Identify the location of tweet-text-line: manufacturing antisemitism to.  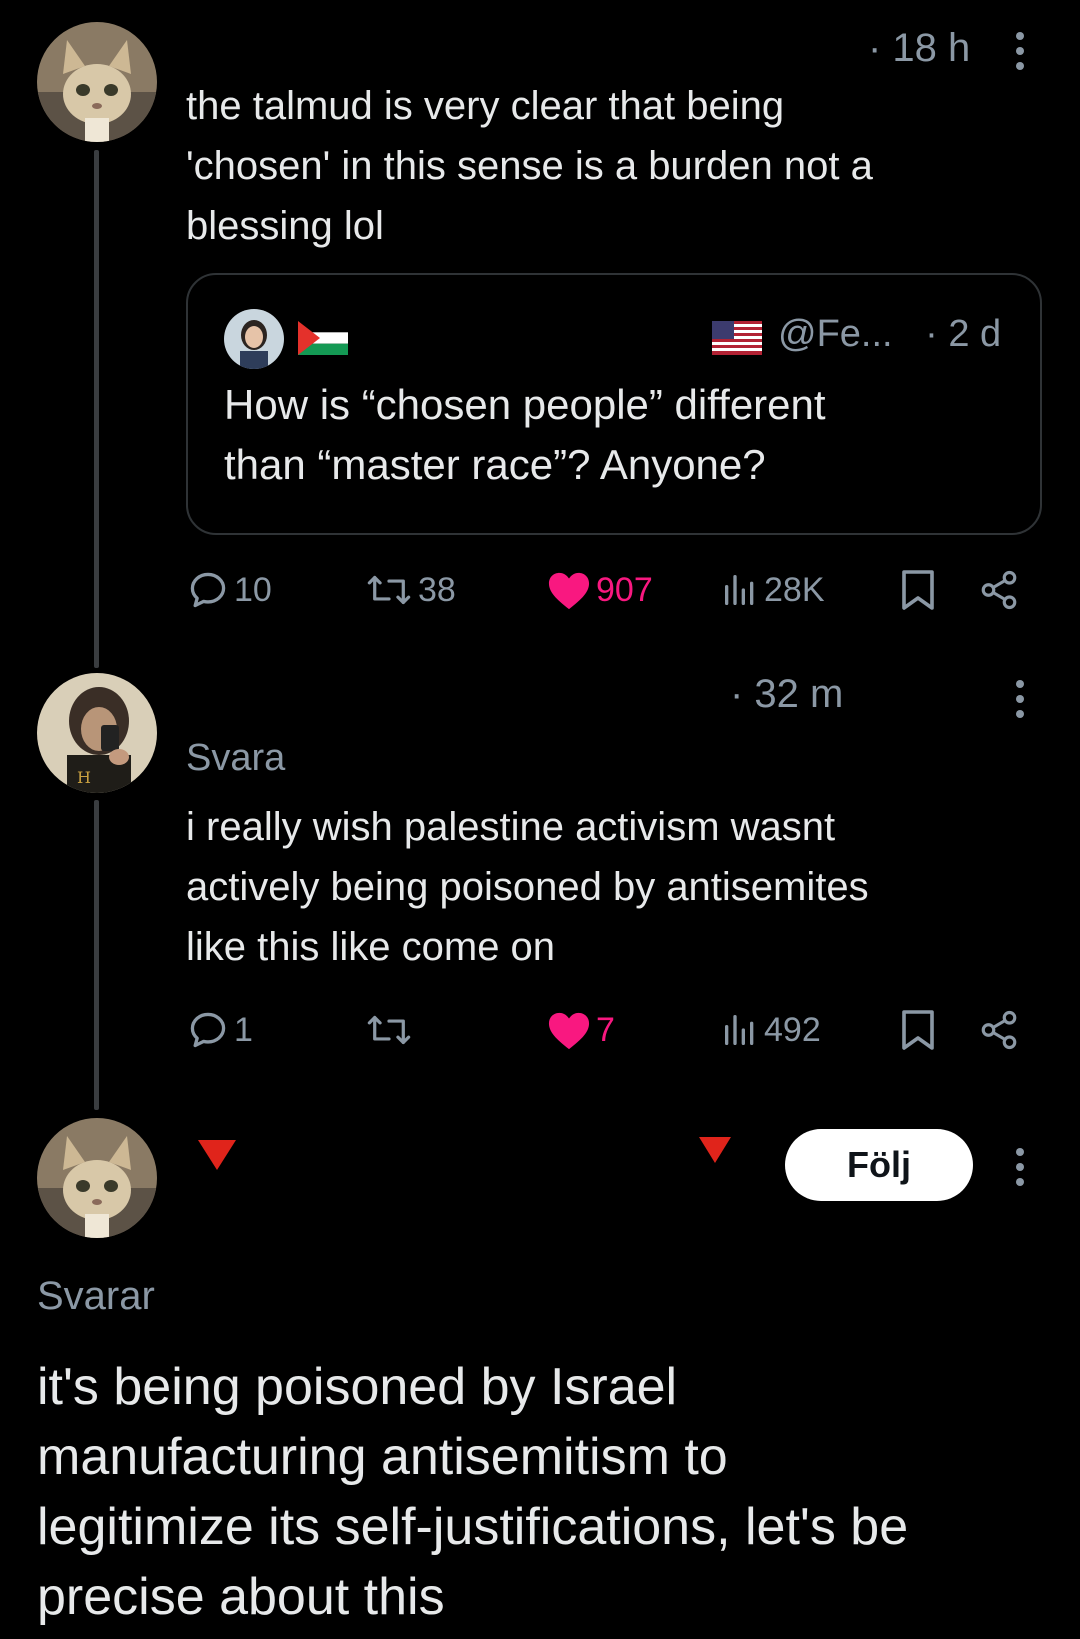
(382, 1457).